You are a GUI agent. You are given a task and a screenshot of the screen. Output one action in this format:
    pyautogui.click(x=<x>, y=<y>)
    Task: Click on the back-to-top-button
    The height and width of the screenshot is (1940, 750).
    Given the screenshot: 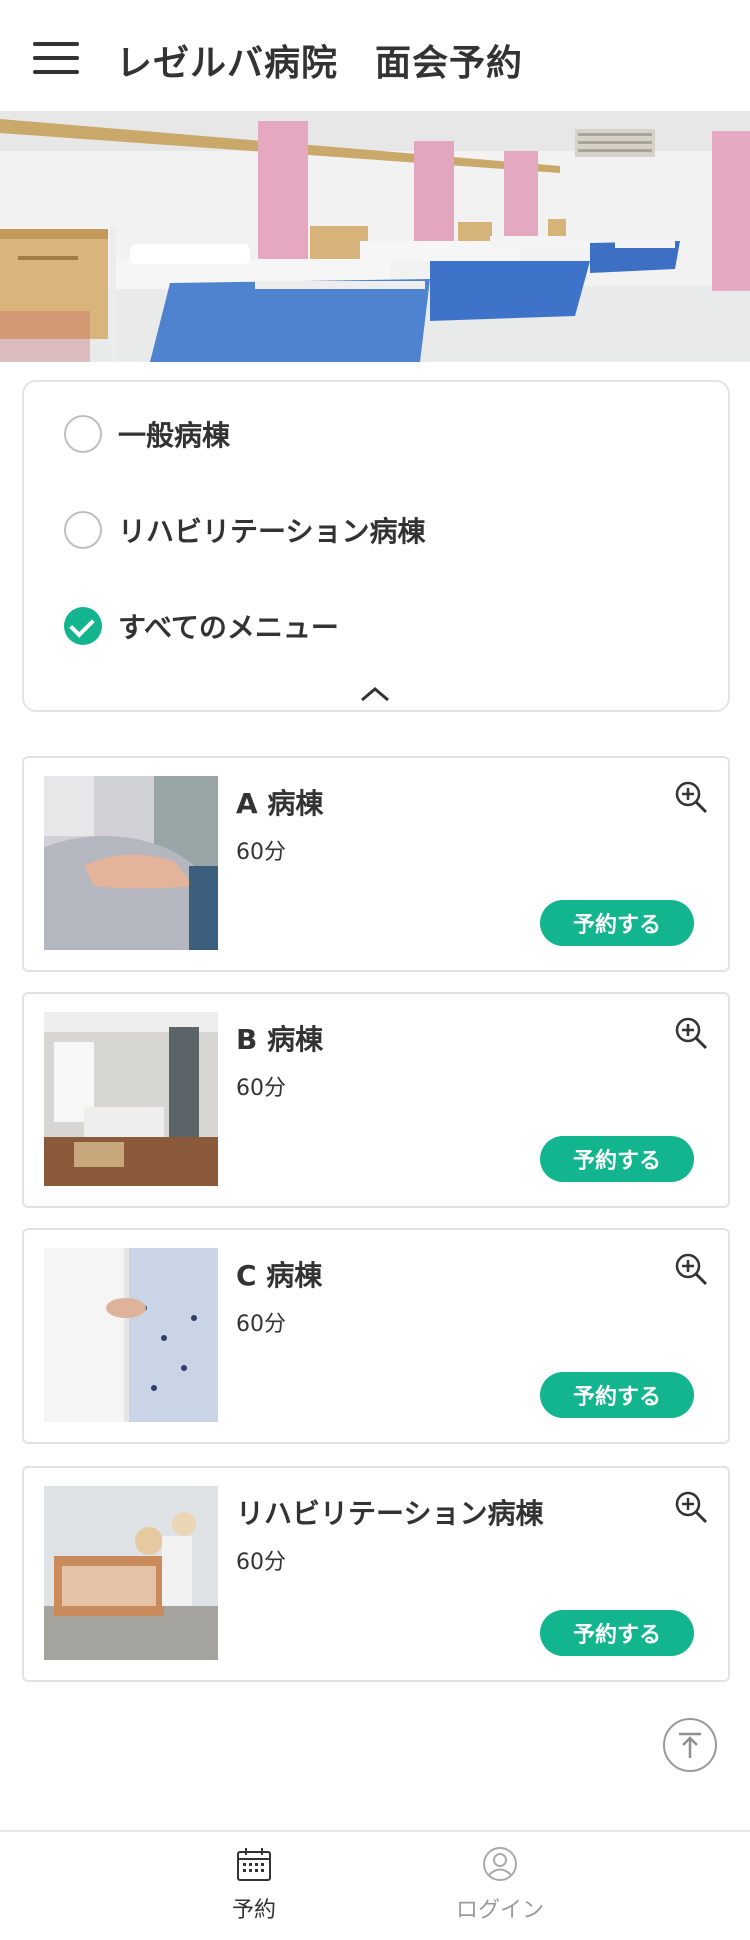 What is the action you would take?
    pyautogui.click(x=690, y=1745)
    